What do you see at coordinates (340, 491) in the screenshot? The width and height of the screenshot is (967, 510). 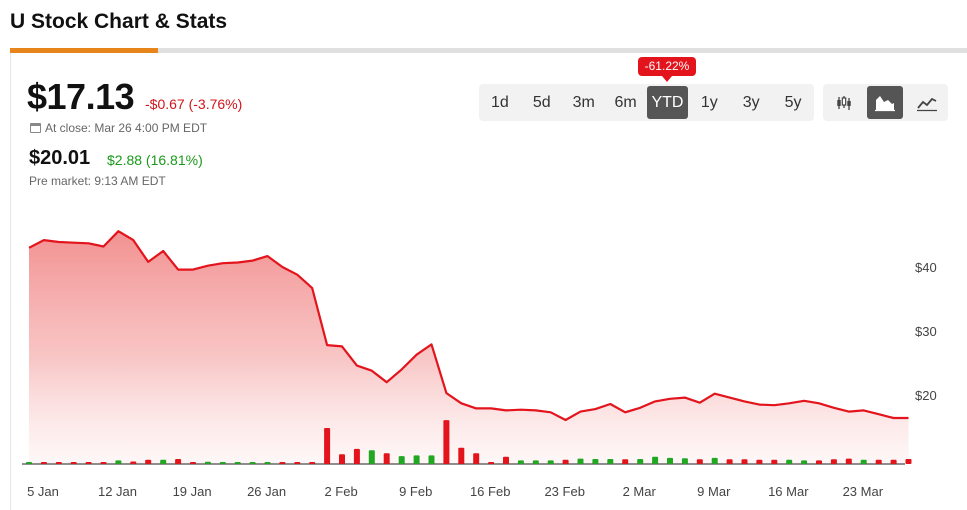 I see `x-tick-label: 2 Feb` at bounding box center [340, 491].